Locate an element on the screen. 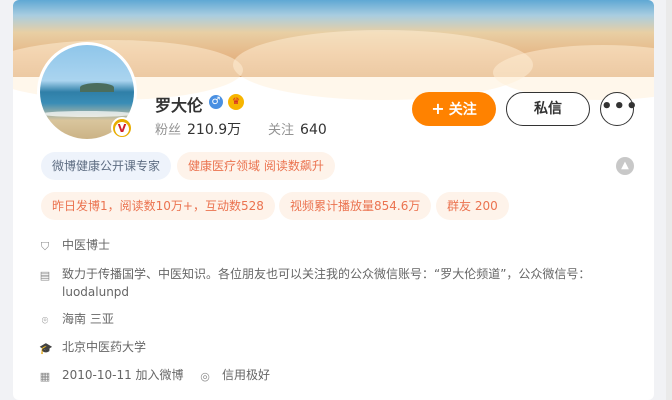 Image resolution: width=672 pixels, height=400 pixels. graduation-cap-icon: 🎓 is located at coordinates (46, 348).